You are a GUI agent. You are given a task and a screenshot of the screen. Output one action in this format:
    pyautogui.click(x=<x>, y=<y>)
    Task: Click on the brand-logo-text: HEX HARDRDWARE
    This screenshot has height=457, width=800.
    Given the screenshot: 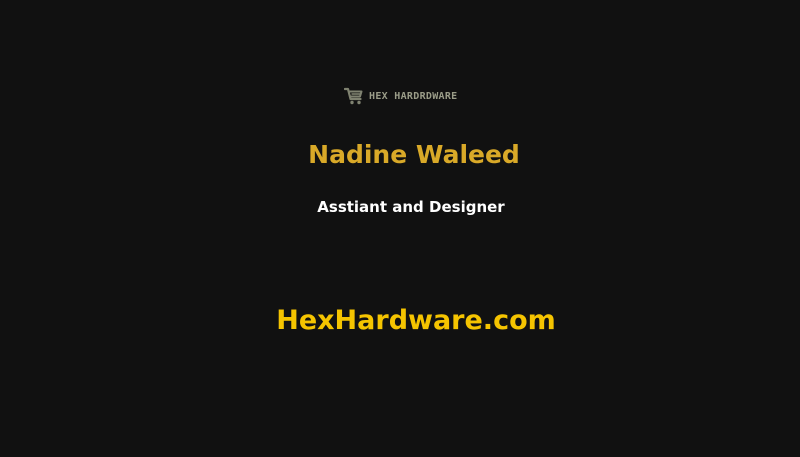 What is the action you would take?
    pyautogui.click(x=413, y=96)
    